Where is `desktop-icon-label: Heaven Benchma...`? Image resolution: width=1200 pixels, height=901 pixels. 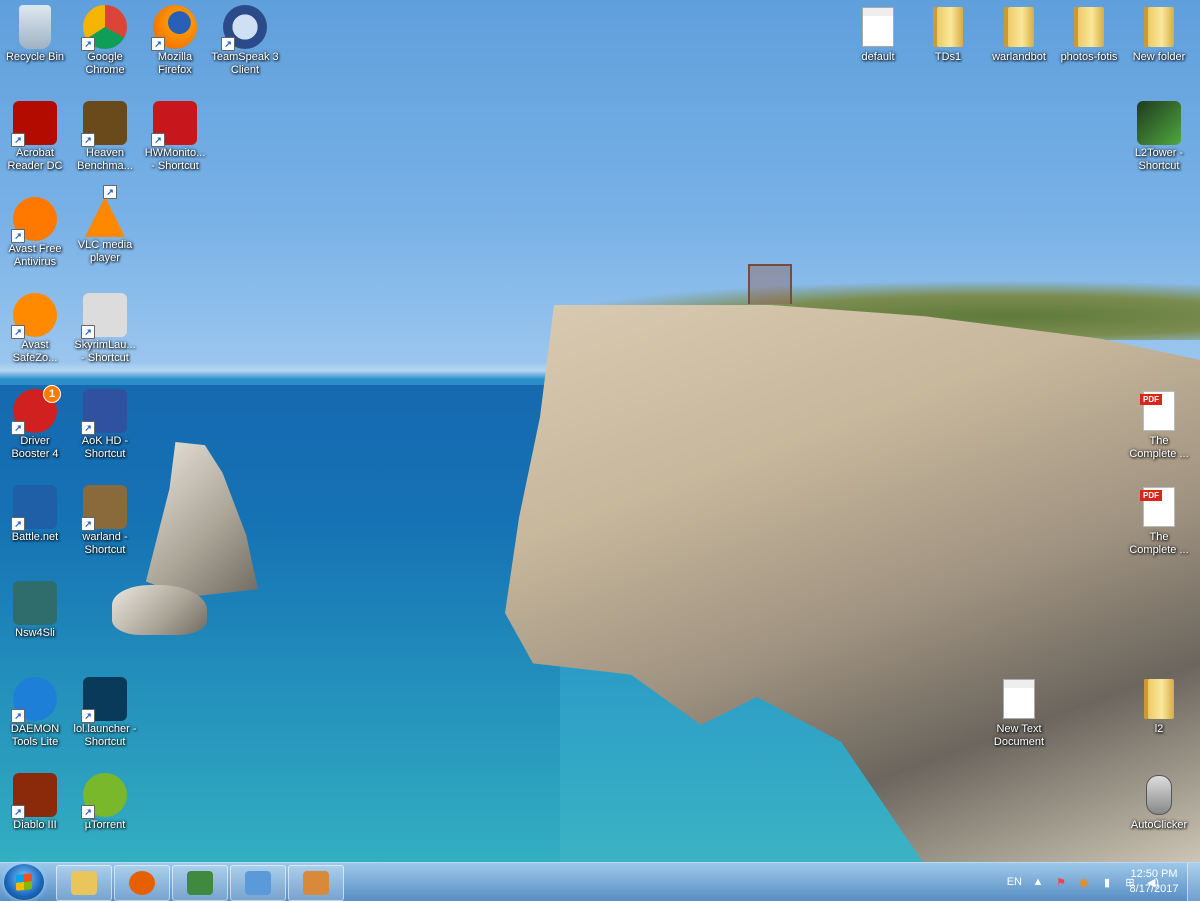
desktop-icon-label: Heaven Benchma... is located at coordinates (105, 159).